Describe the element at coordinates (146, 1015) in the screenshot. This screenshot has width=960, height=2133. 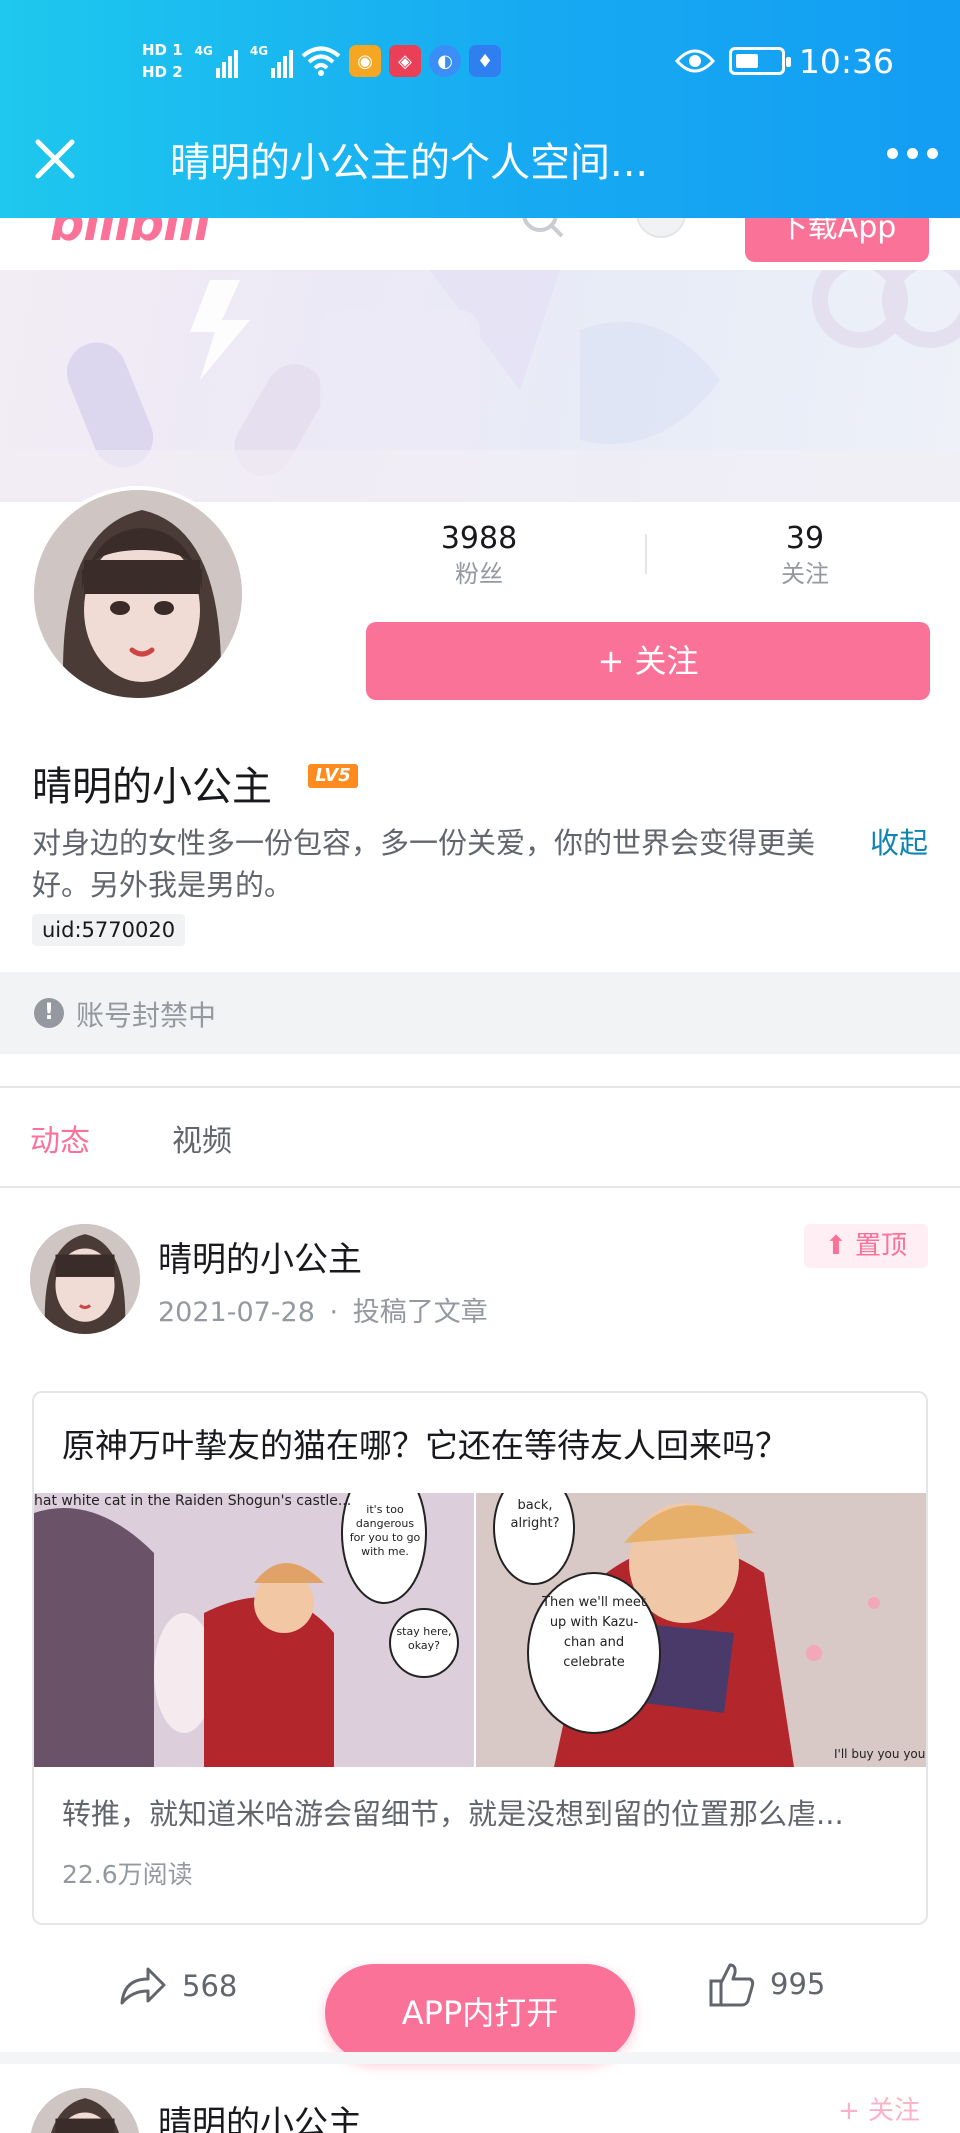
I see `ban-text: 账号封禁中` at that location.